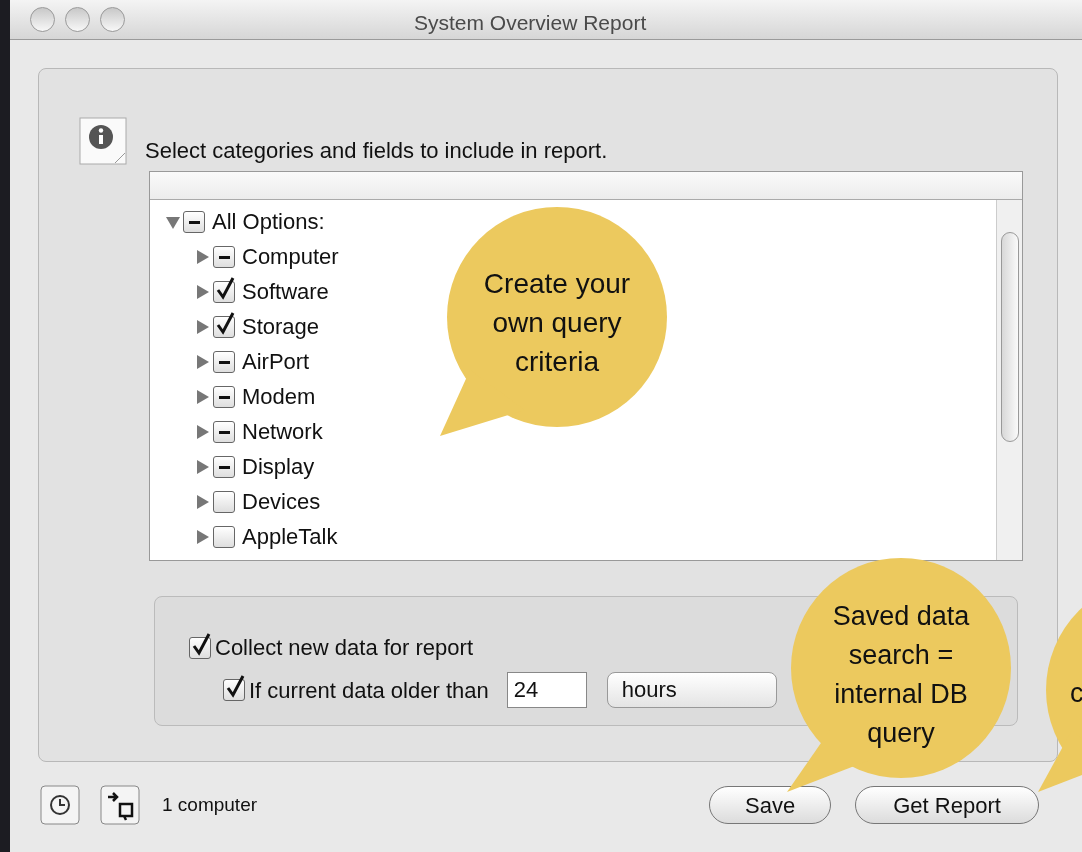 The height and width of the screenshot is (852, 1082). What do you see at coordinates (276, 361) in the screenshot?
I see `tree-item-label: AirPort` at bounding box center [276, 361].